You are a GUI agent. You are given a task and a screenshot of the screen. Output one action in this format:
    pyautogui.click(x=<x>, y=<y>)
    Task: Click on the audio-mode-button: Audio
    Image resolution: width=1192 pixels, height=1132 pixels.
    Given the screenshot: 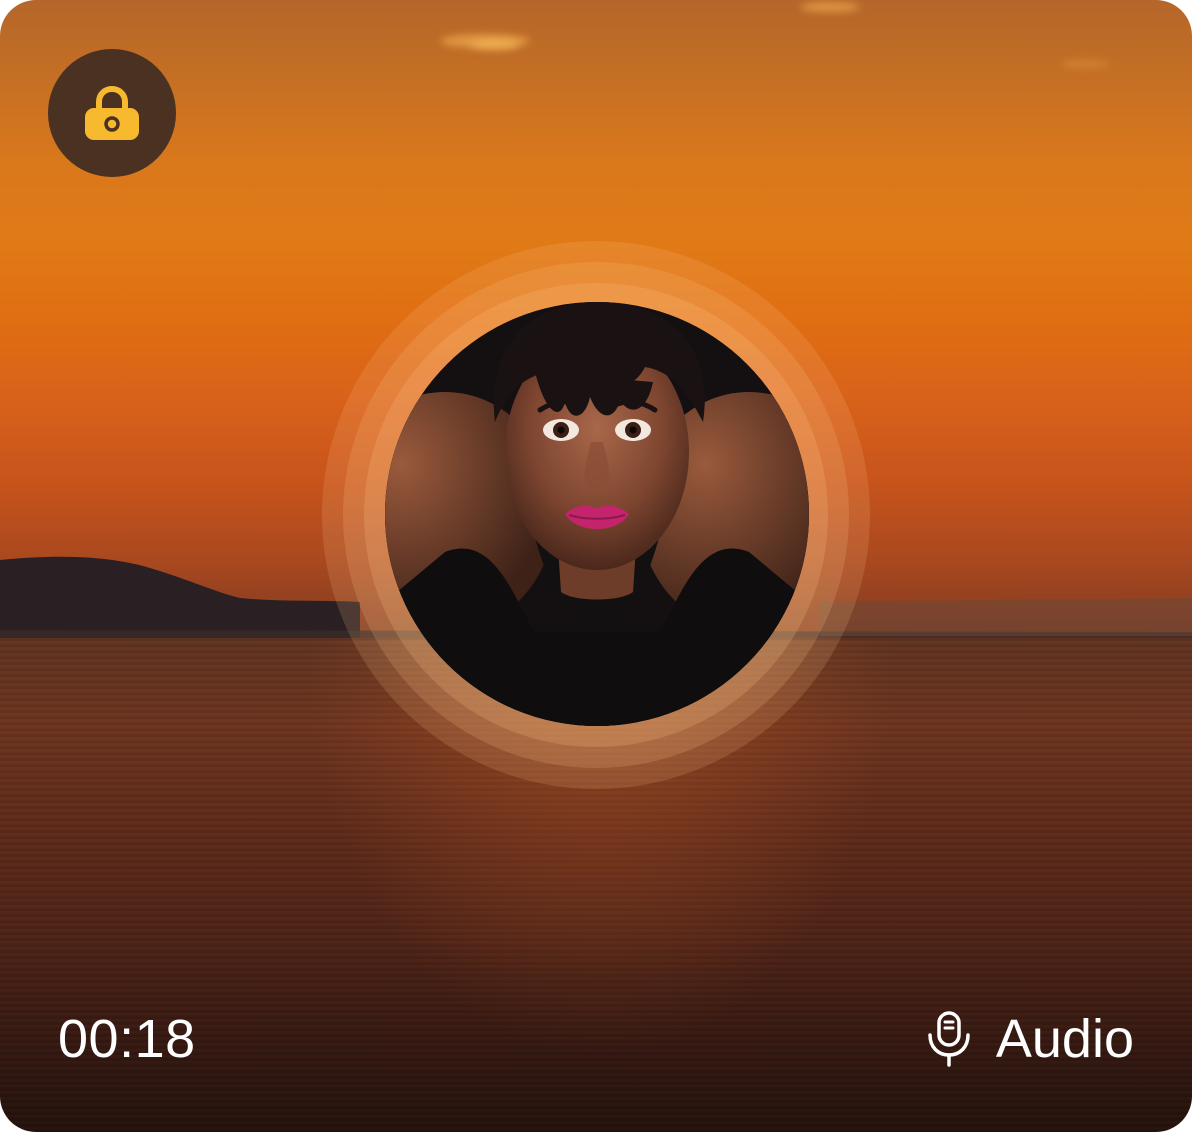 What is the action you would take?
    pyautogui.click(x=1030, y=1039)
    